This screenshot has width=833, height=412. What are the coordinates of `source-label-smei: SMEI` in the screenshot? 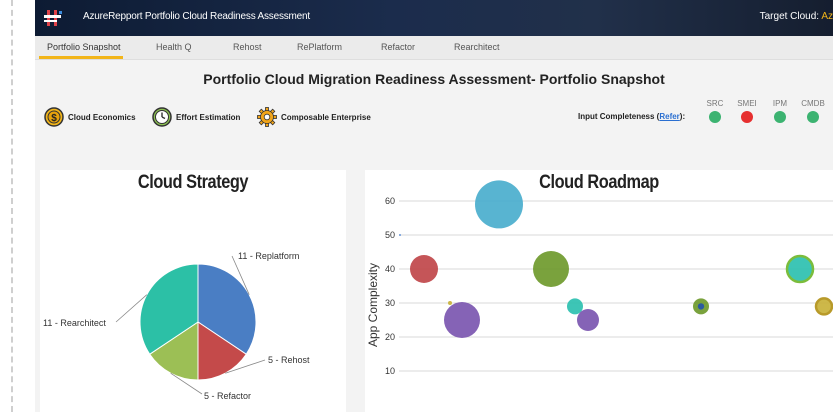 It's located at (747, 103).